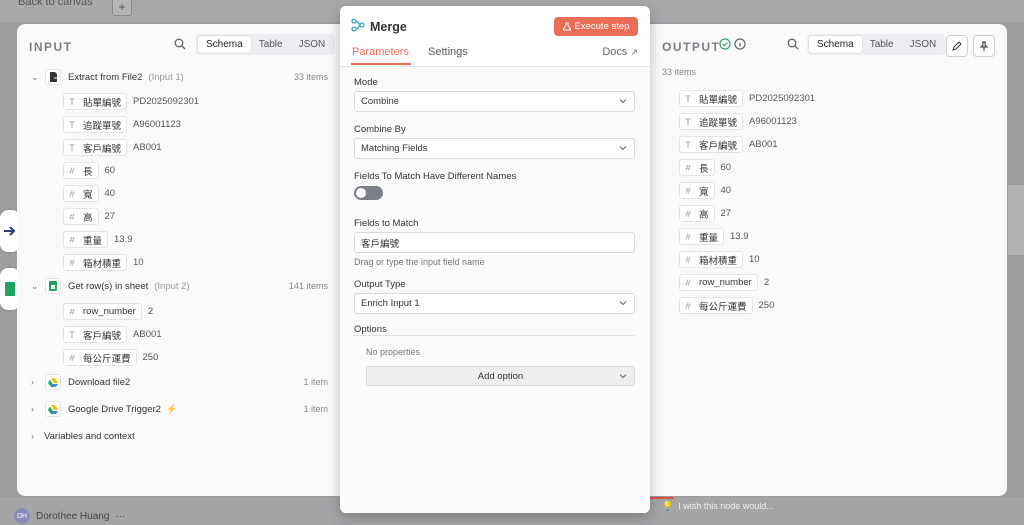 The width and height of the screenshot is (1024, 525). I want to click on back-to-canvas-link: Back to canvas, so click(55, 4).